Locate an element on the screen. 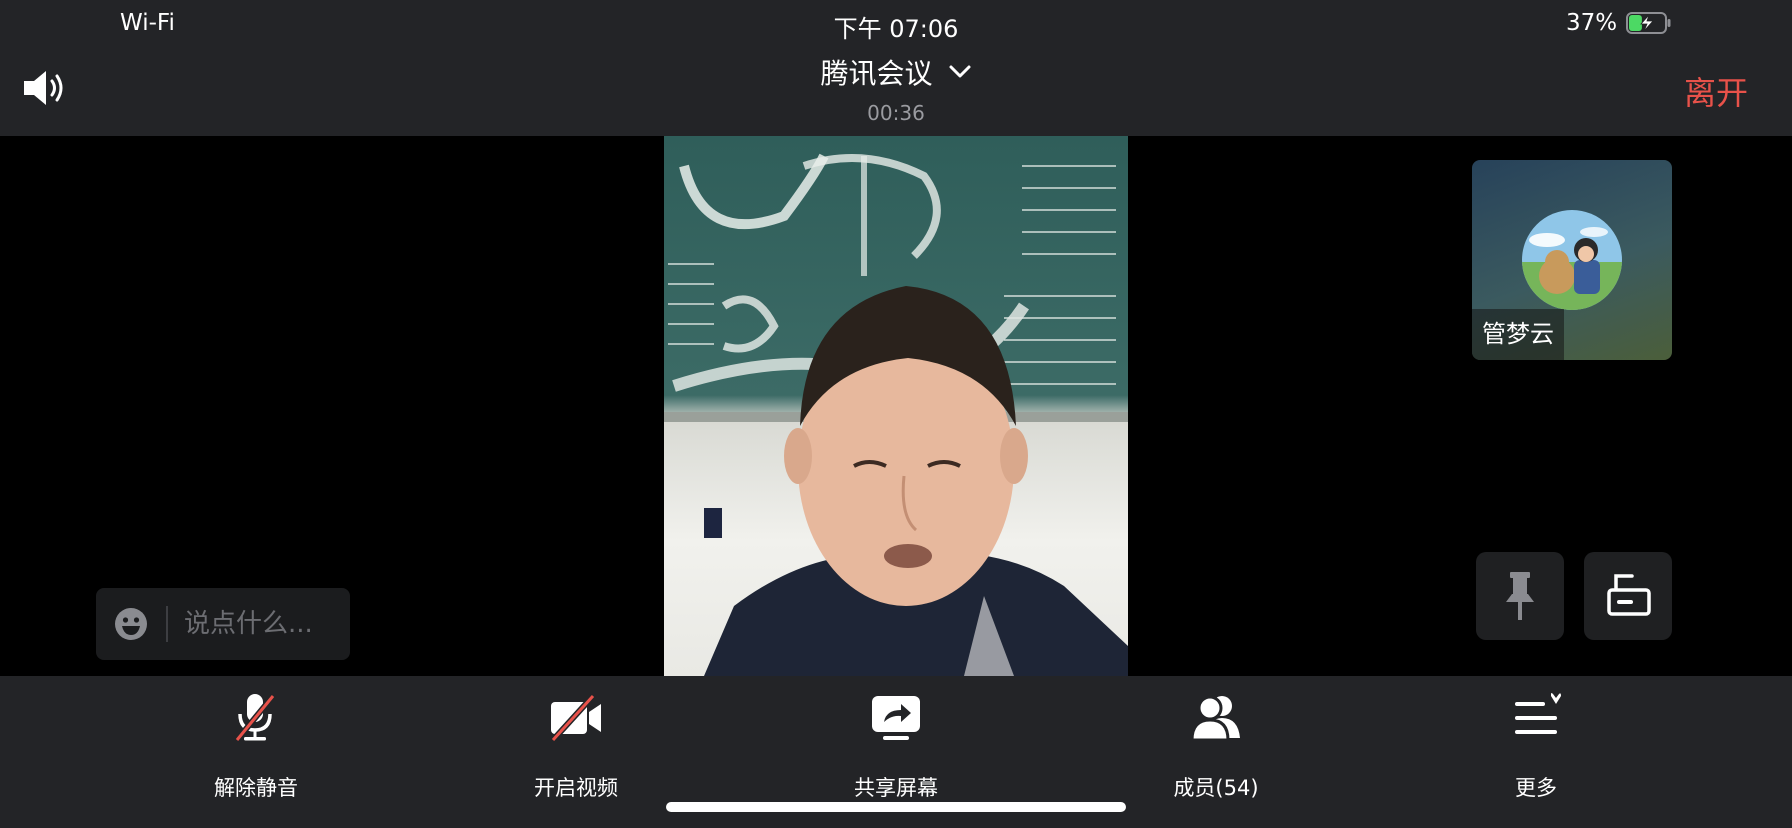 This screenshot has height=828, width=1792. participant-video-person is located at coordinates (916, 481).